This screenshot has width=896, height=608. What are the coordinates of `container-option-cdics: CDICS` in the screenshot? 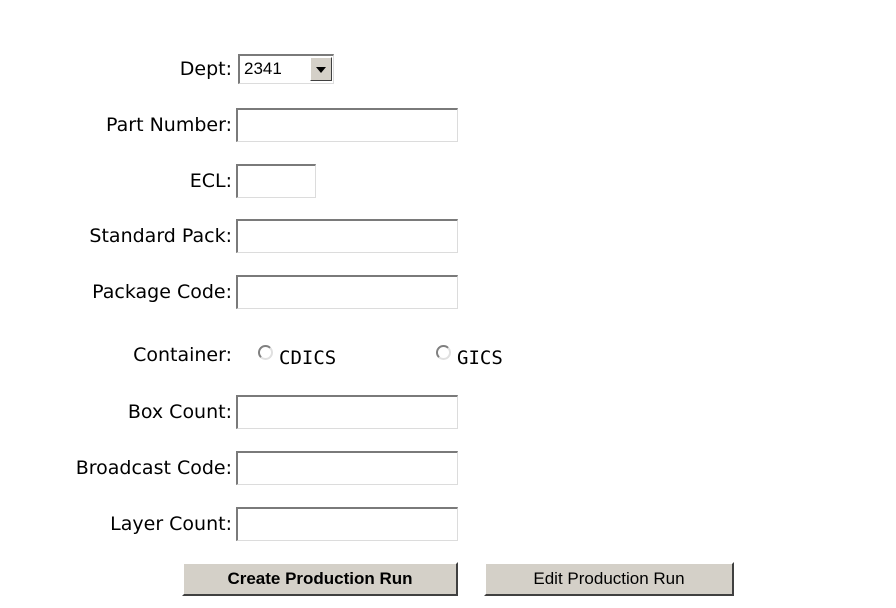 It's located at (297, 355).